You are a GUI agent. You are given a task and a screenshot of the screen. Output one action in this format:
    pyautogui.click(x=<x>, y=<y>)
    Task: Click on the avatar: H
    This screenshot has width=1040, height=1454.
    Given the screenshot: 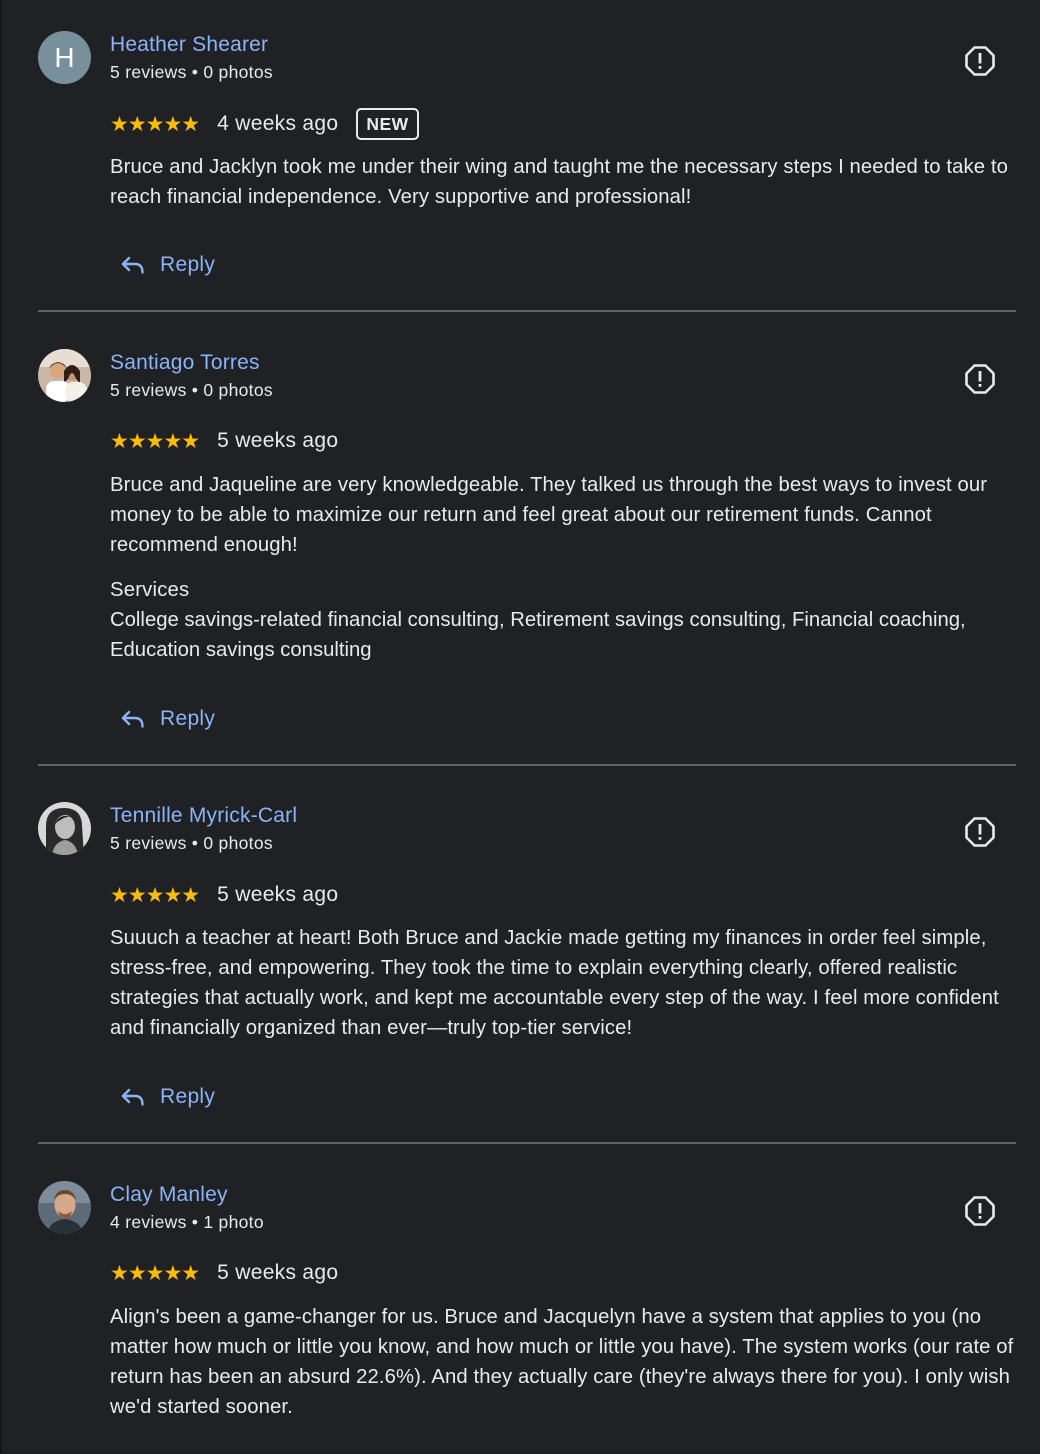 What is the action you would take?
    pyautogui.click(x=64, y=57)
    